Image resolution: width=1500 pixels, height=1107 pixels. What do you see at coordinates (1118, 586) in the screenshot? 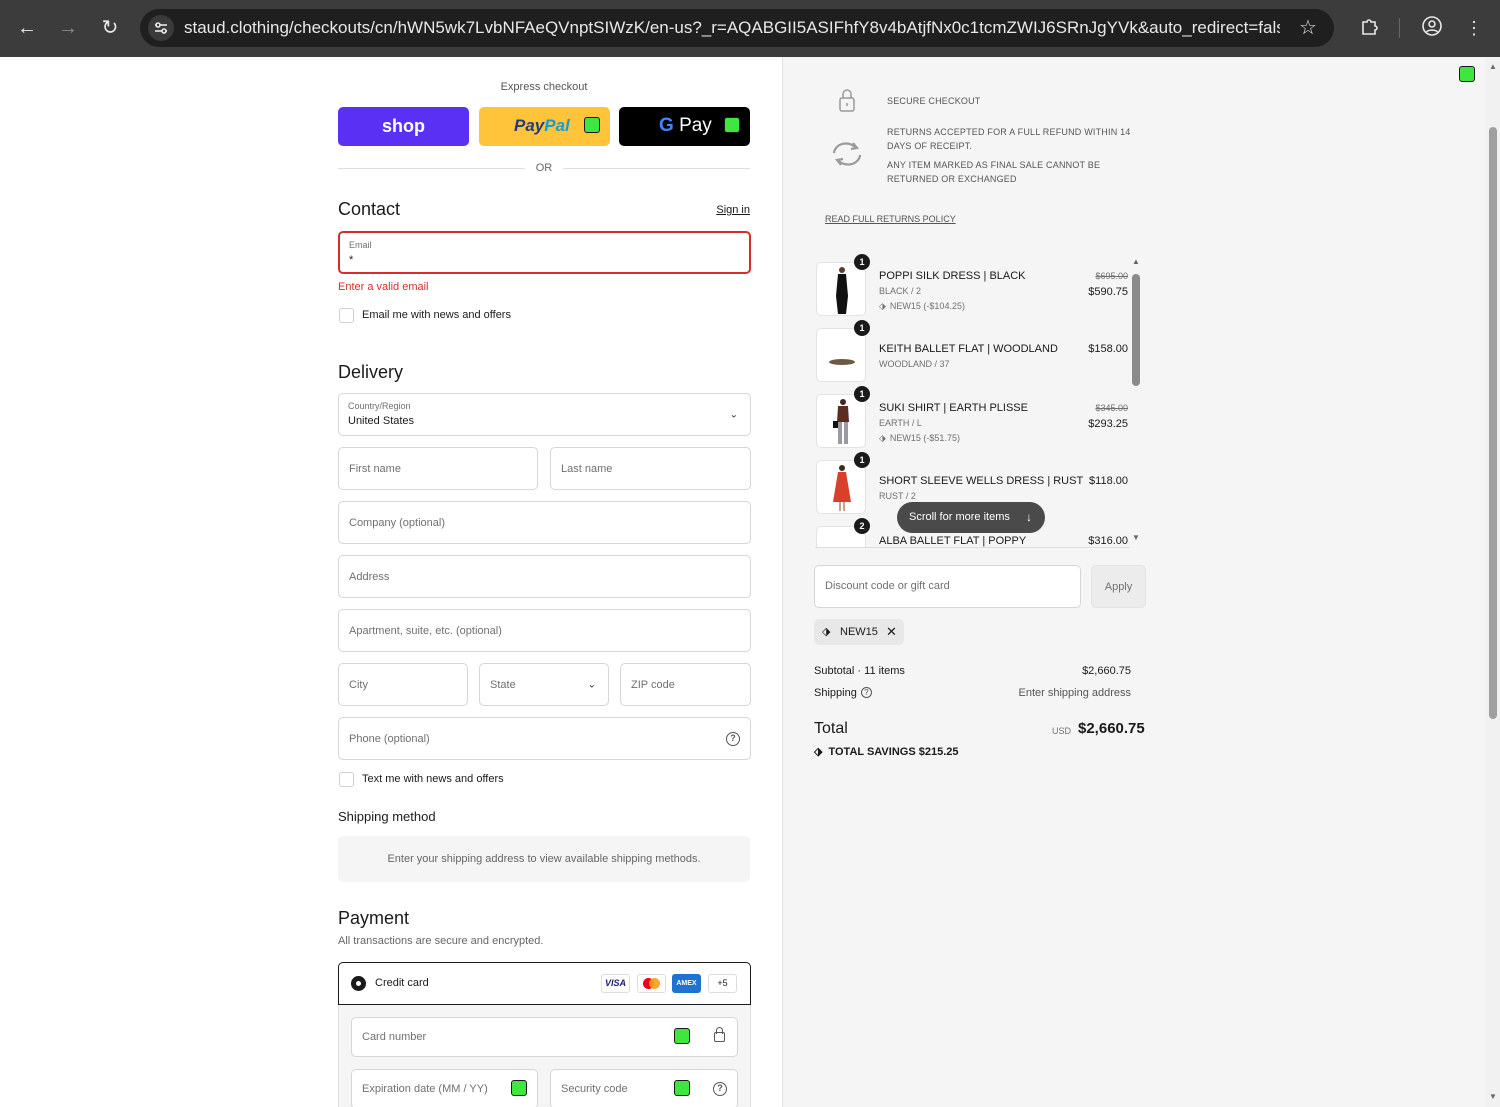
I see `apply-discount-button: Apply` at bounding box center [1118, 586].